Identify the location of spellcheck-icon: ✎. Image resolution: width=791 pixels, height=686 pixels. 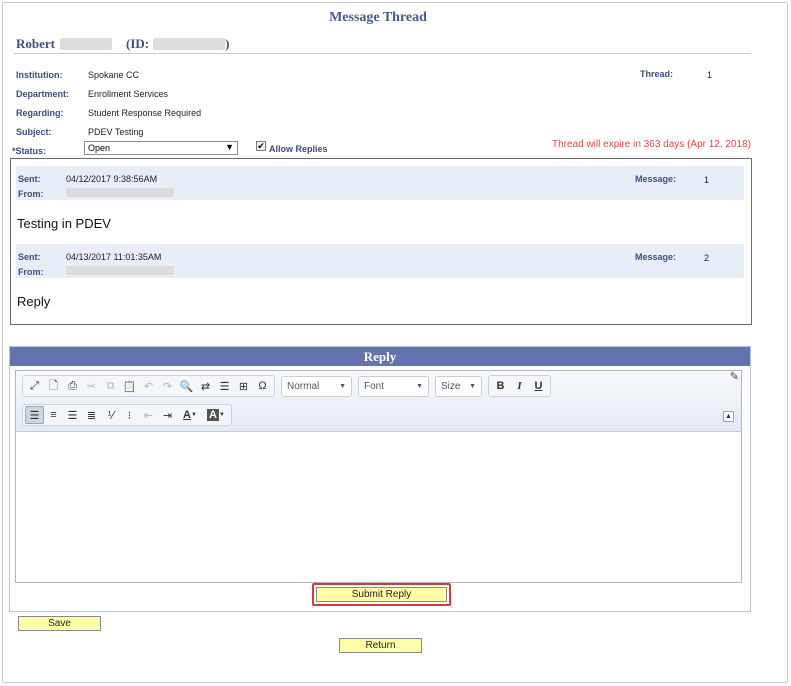
(734, 376).